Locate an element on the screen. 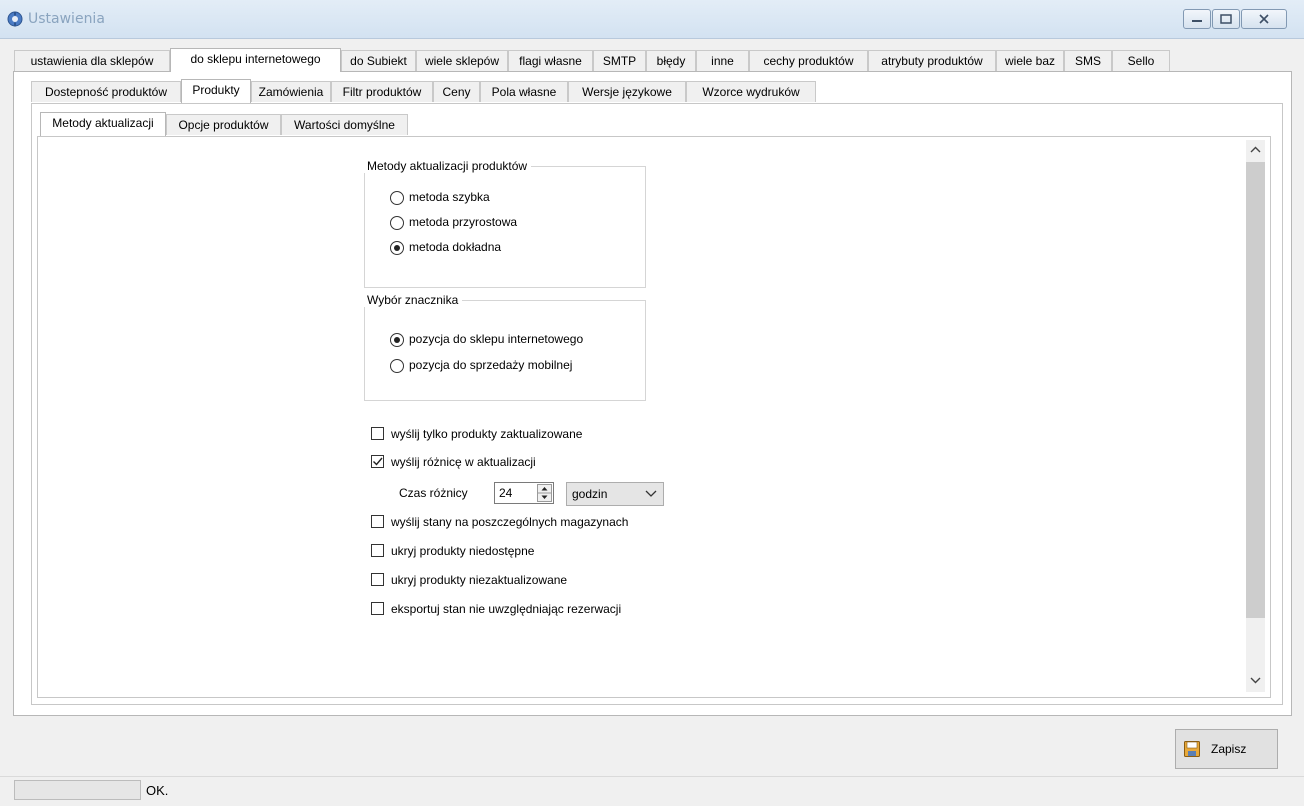 The image size is (1304, 806). tab-atrybuty-produktow: atrybuty produktów is located at coordinates (932, 60).